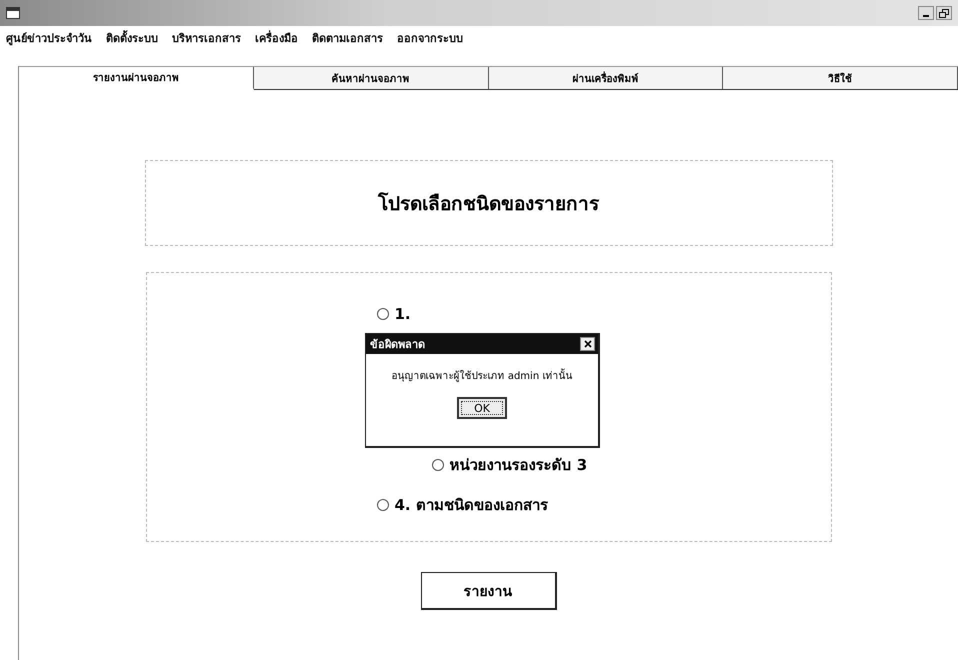  I want to click on menu-item: ติดตั้งระบบ, so click(132, 38).